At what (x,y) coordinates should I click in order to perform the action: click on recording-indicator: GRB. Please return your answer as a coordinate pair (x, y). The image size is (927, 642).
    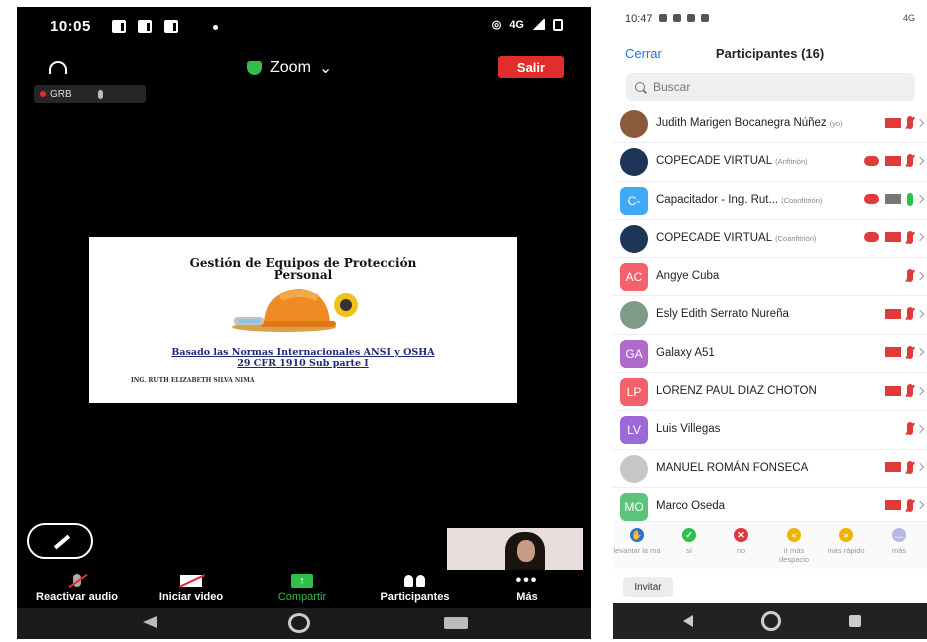
    Looking at the image, I should click on (90, 94).